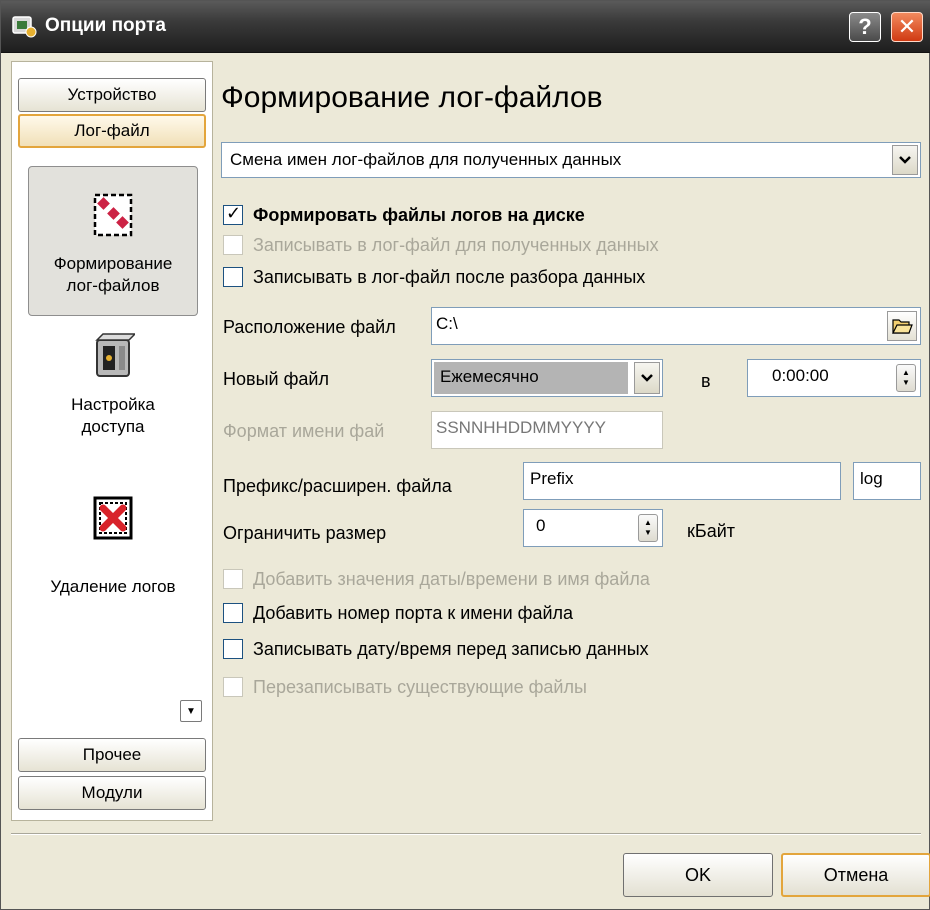 This screenshot has width=930, height=910. Describe the element at coordinates (907, 27) in the screenshot. I see `close-button: ✕` at that location.